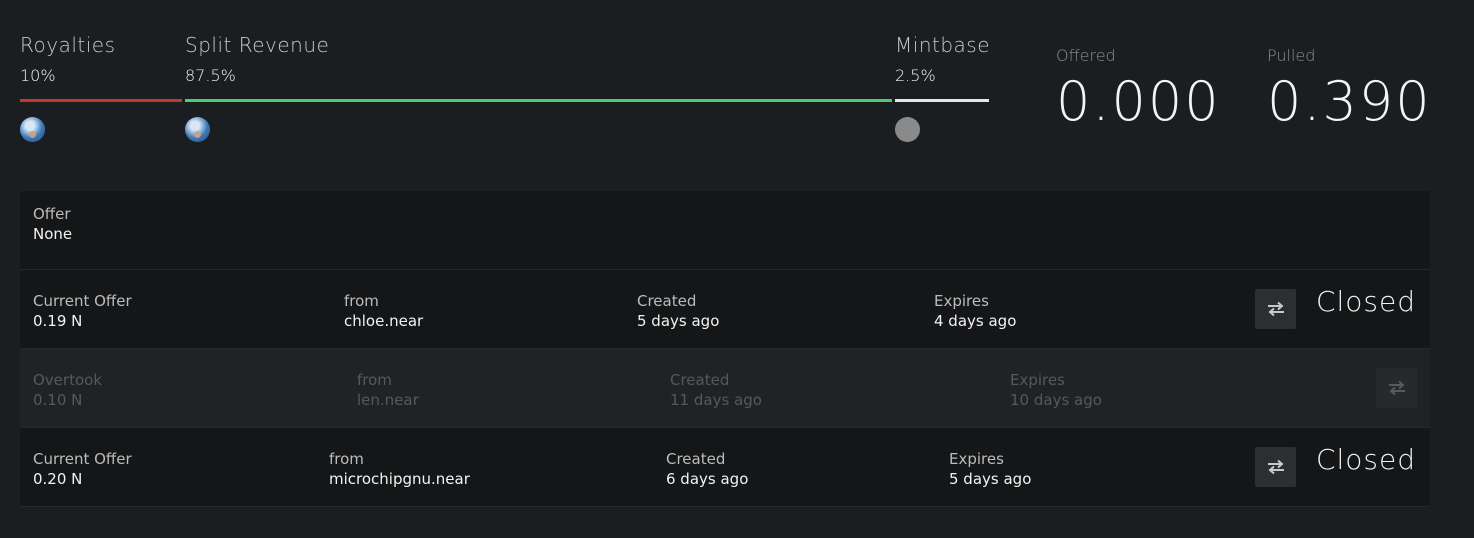 Image resolution: width=1474 pixels, height=538 pixels. I want to click on offer-amount-cell: Current Offer 0.20 N, so click(82, 469).